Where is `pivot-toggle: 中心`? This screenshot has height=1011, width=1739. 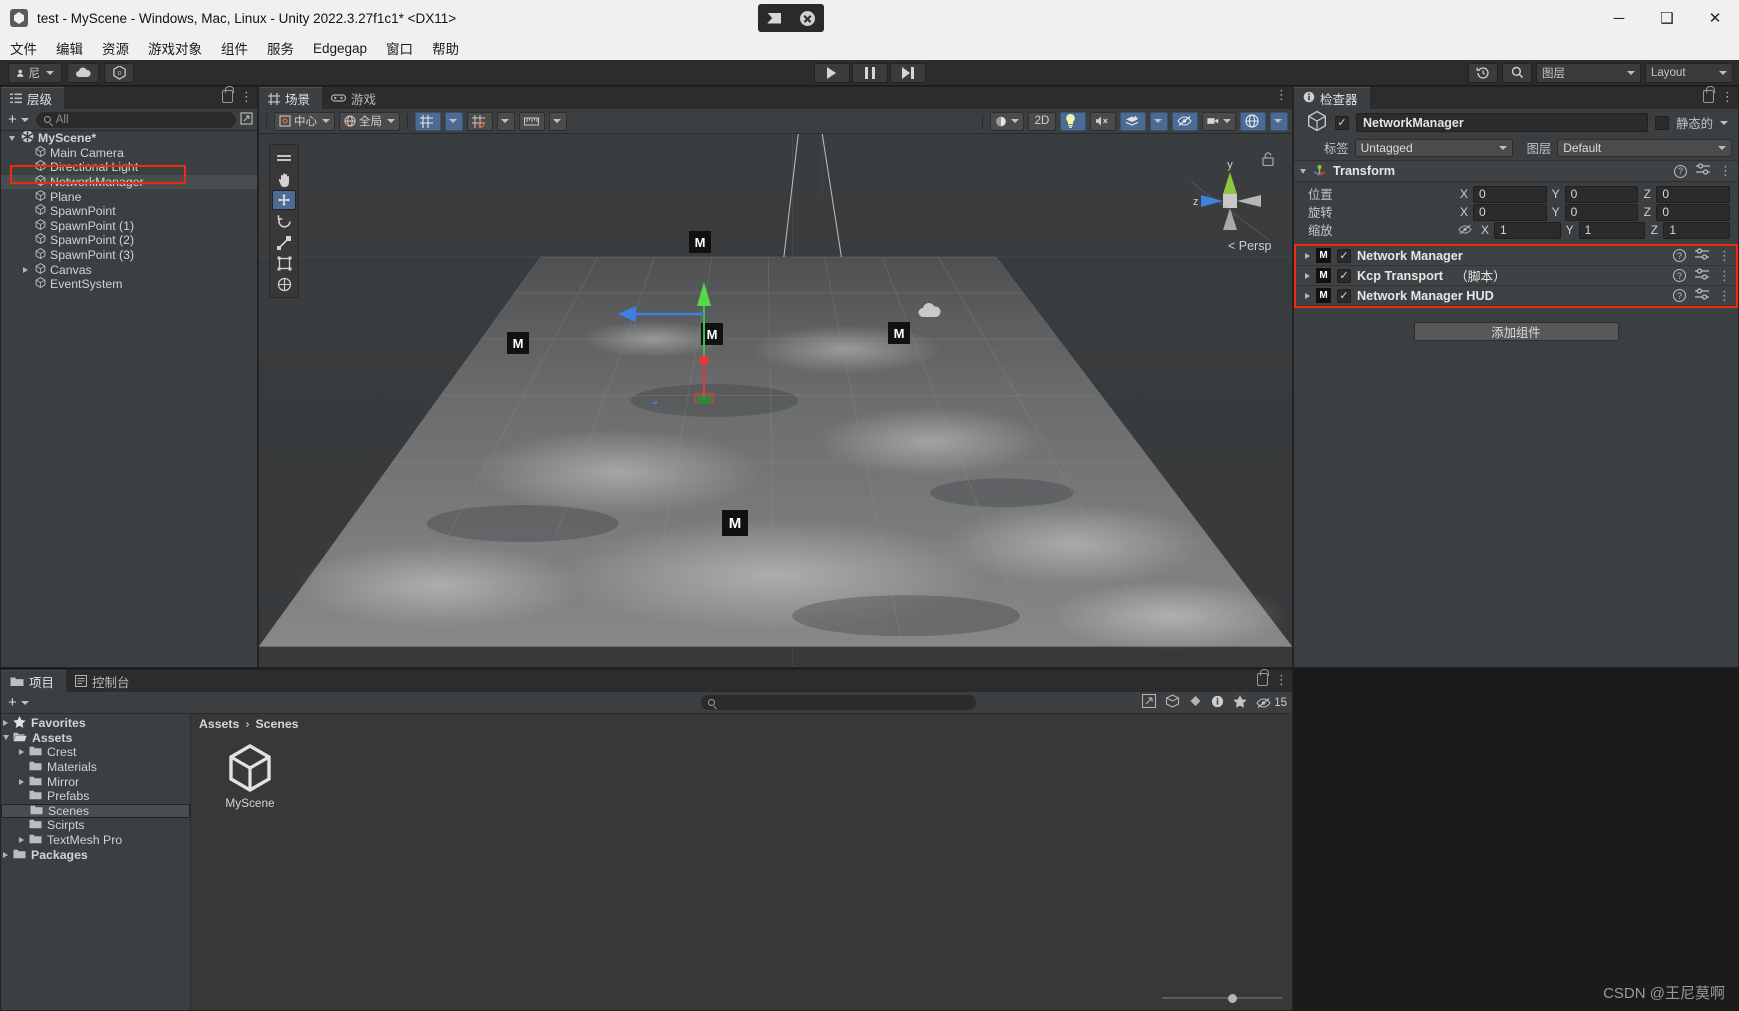 pivot-toggle: 中心 is located at coordinates (304, 121).